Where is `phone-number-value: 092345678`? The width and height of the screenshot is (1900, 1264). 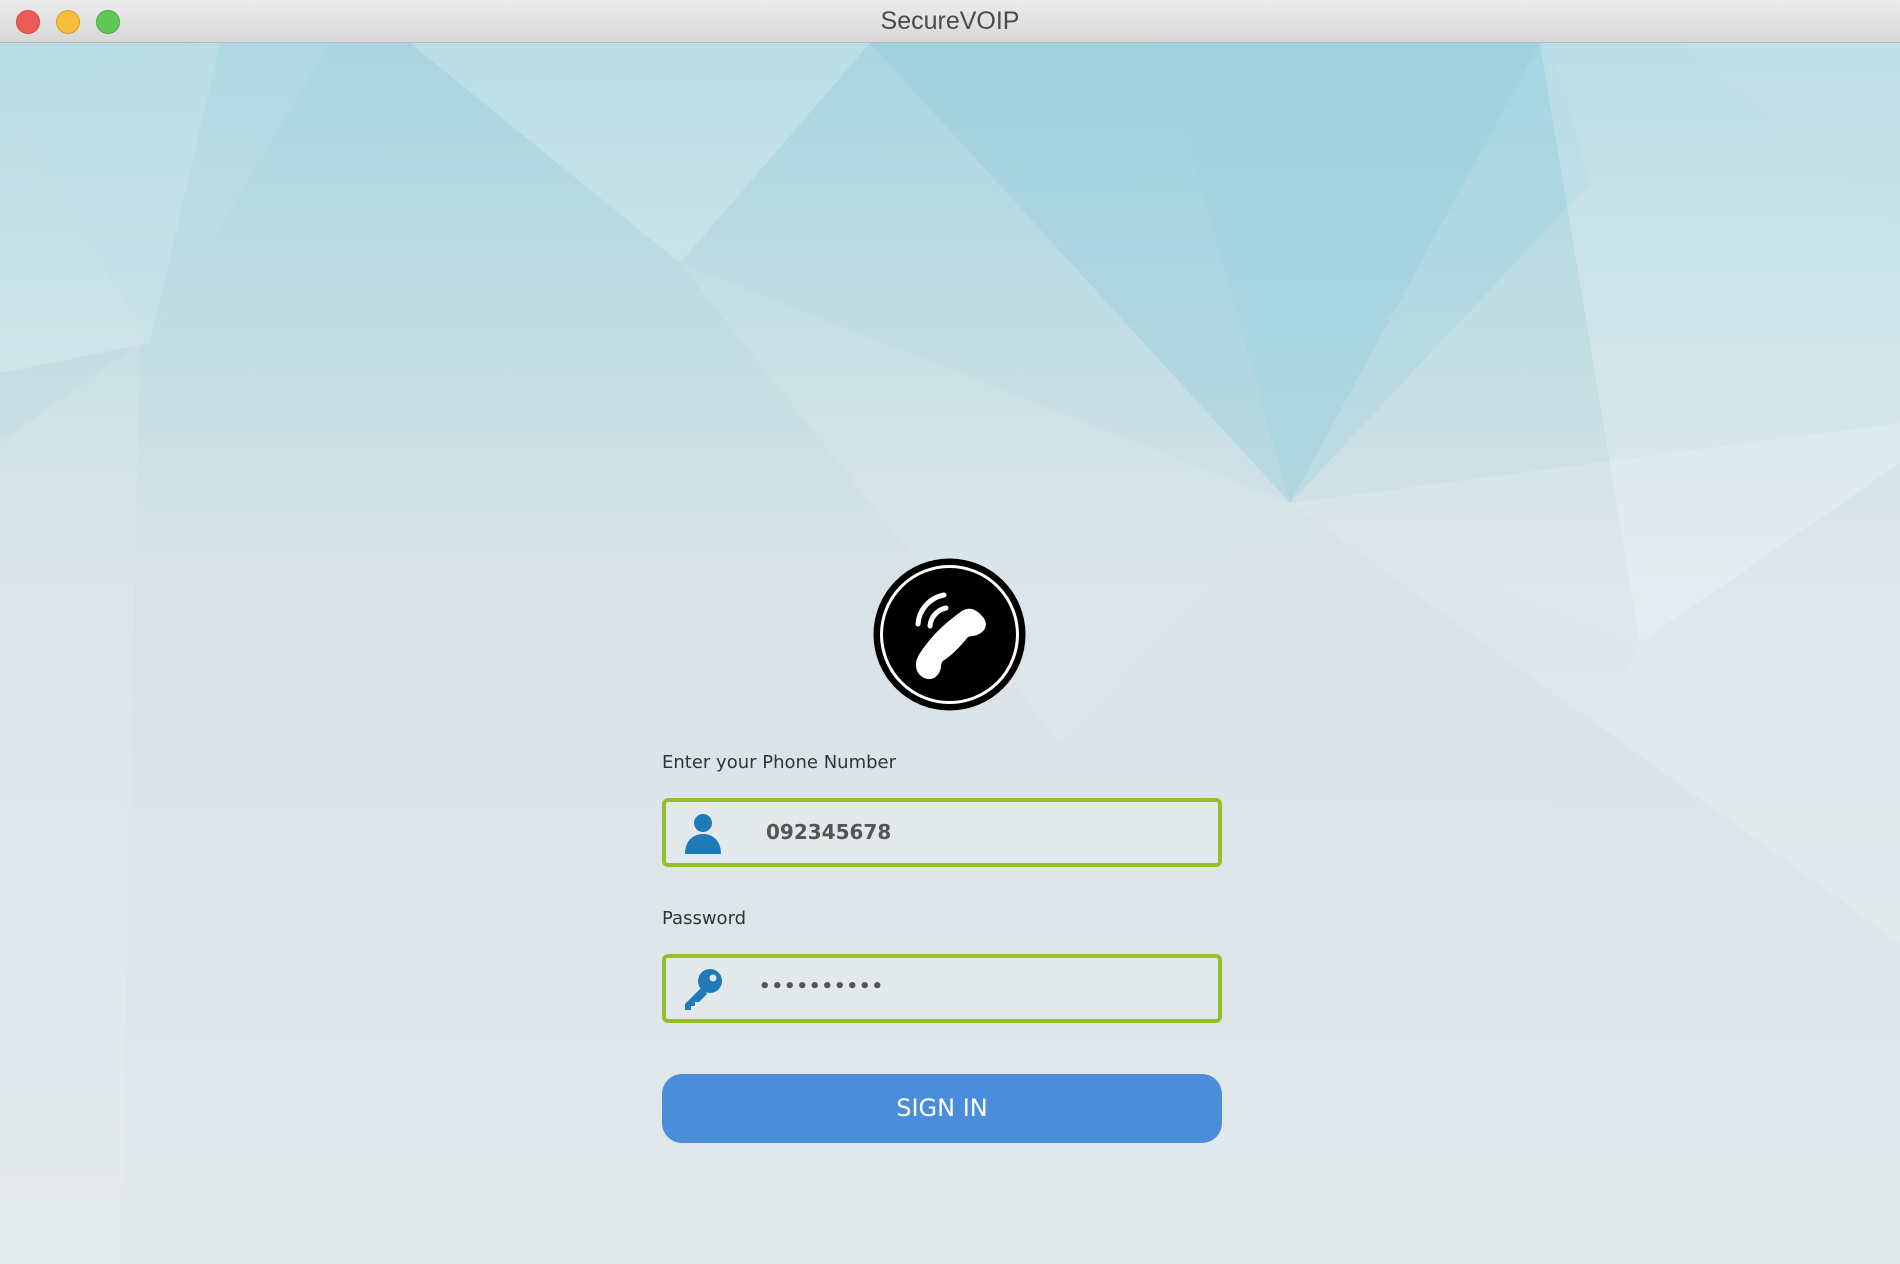
phone-number-value: 092345678 is located at coordinates (829, 832).